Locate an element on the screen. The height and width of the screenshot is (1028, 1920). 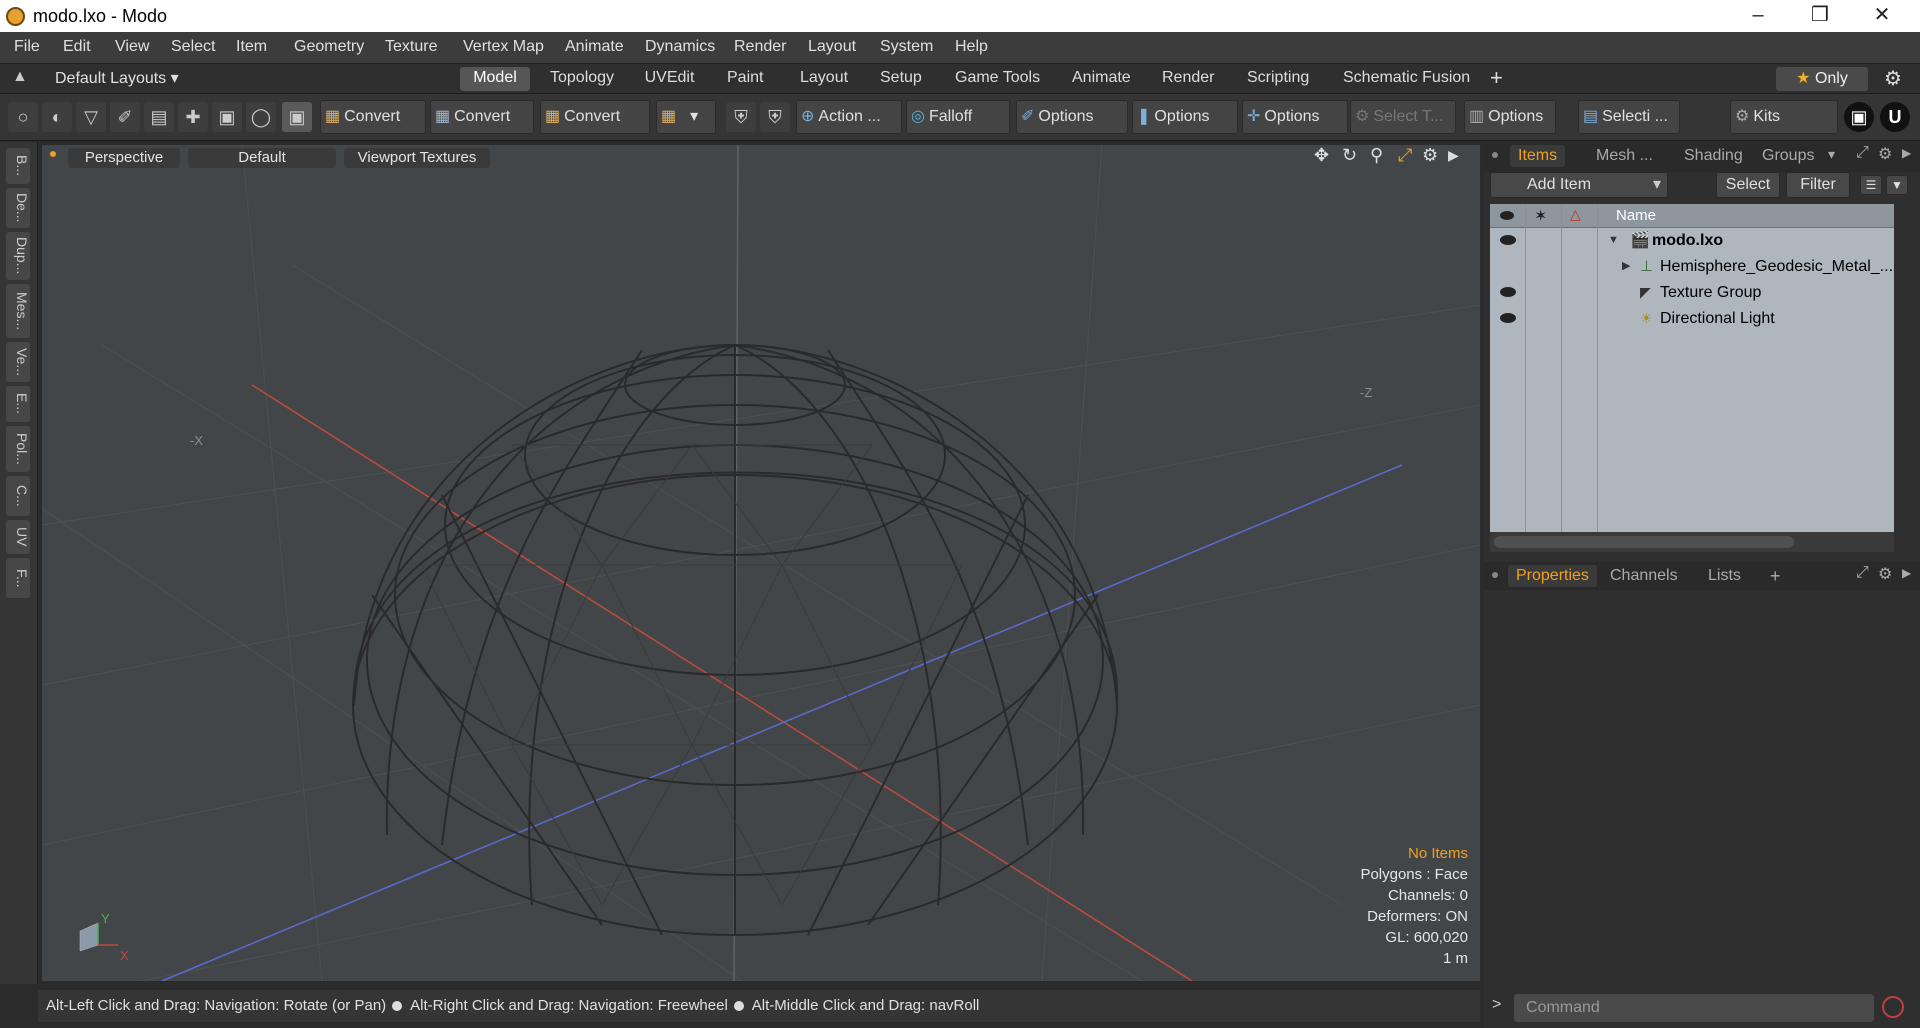
filter-button: Filter is located at coordinates (1818, 185).